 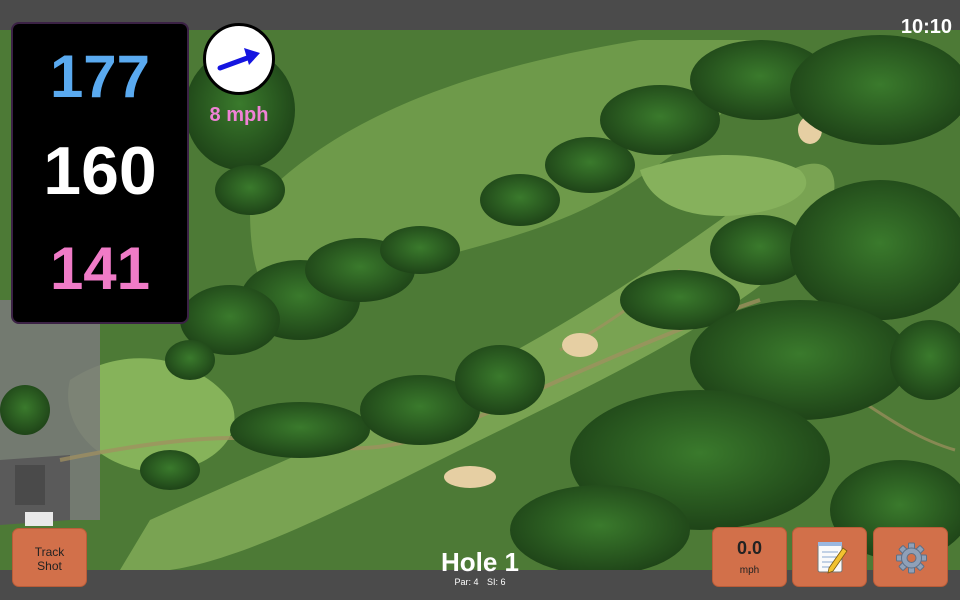 What do you see at coordinates (49, 552) in the screenshot?
I see `track-shot-label-line1: Track` at bounding box center [49, 552].